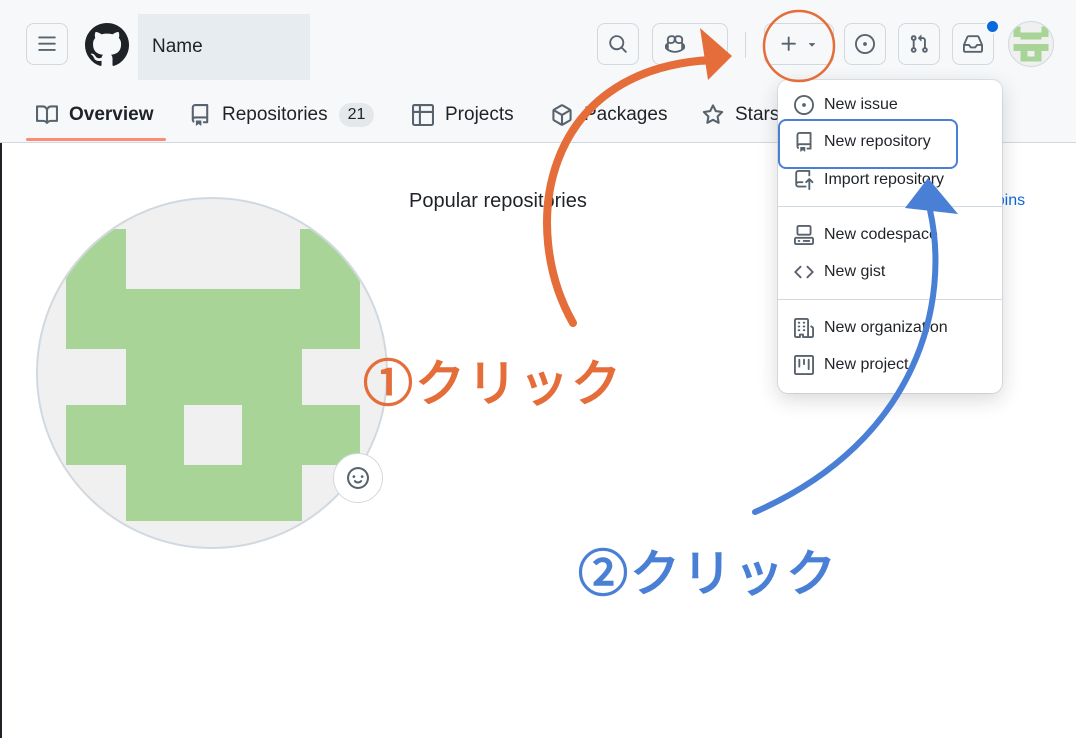 The image size is (1076, 738). Describe the element at coordinates (812, 45) in the screenshot. I see `triangle-down-icon` at that location.